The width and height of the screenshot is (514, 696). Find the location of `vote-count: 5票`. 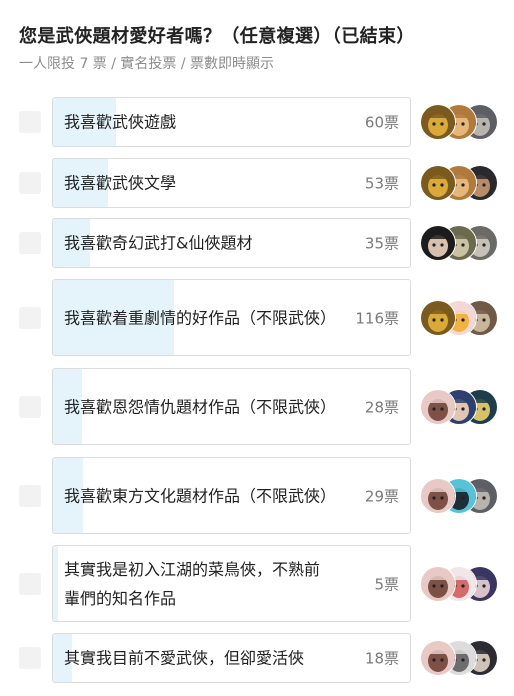

vote-count: 5票 is located at coordinates (386, 584).